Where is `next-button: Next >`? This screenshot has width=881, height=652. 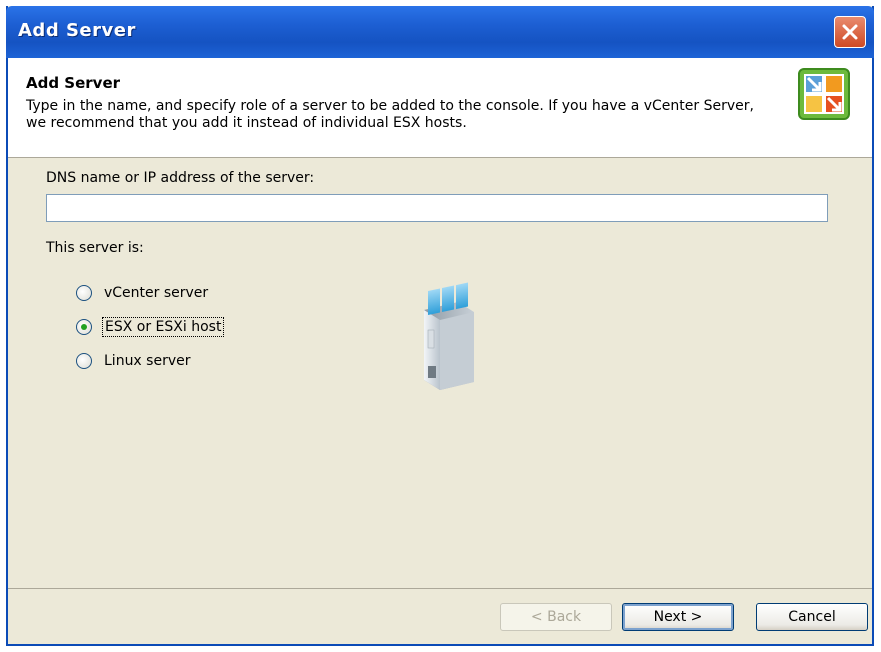
next-button: Next > is located at coordinates (678, 617).